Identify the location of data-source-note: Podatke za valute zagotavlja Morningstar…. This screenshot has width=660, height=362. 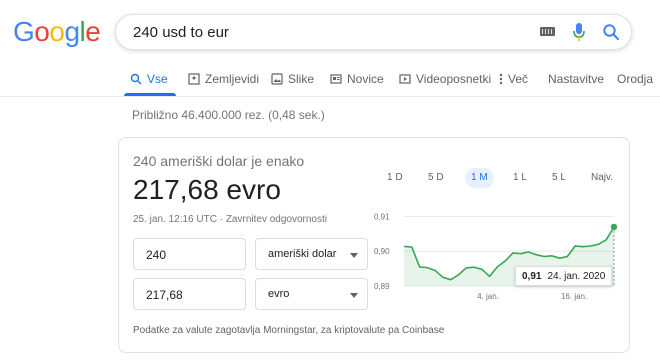
(289, 330).